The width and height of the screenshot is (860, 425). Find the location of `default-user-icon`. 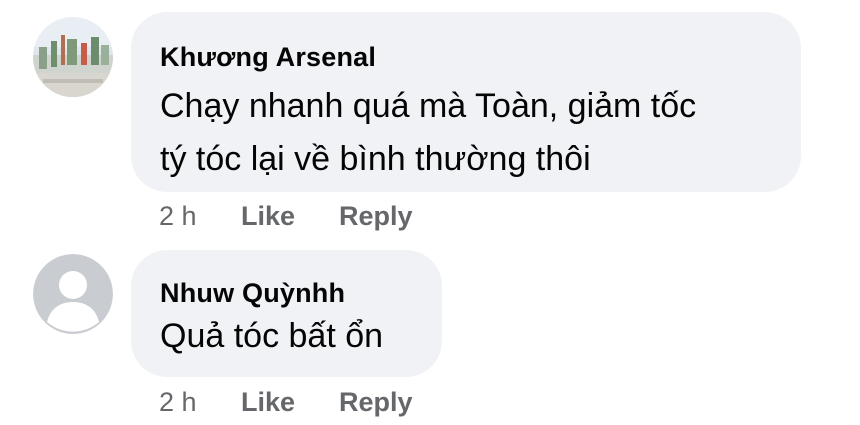

default-user-icon is located at coordinates (73, 294).